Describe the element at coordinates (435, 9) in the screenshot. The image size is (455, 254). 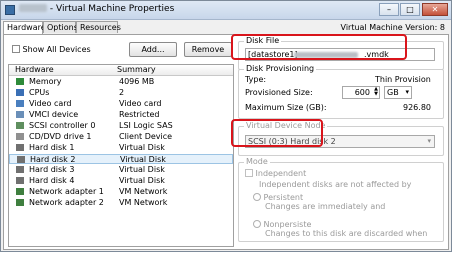
I see `close-button: ✕` at that location.